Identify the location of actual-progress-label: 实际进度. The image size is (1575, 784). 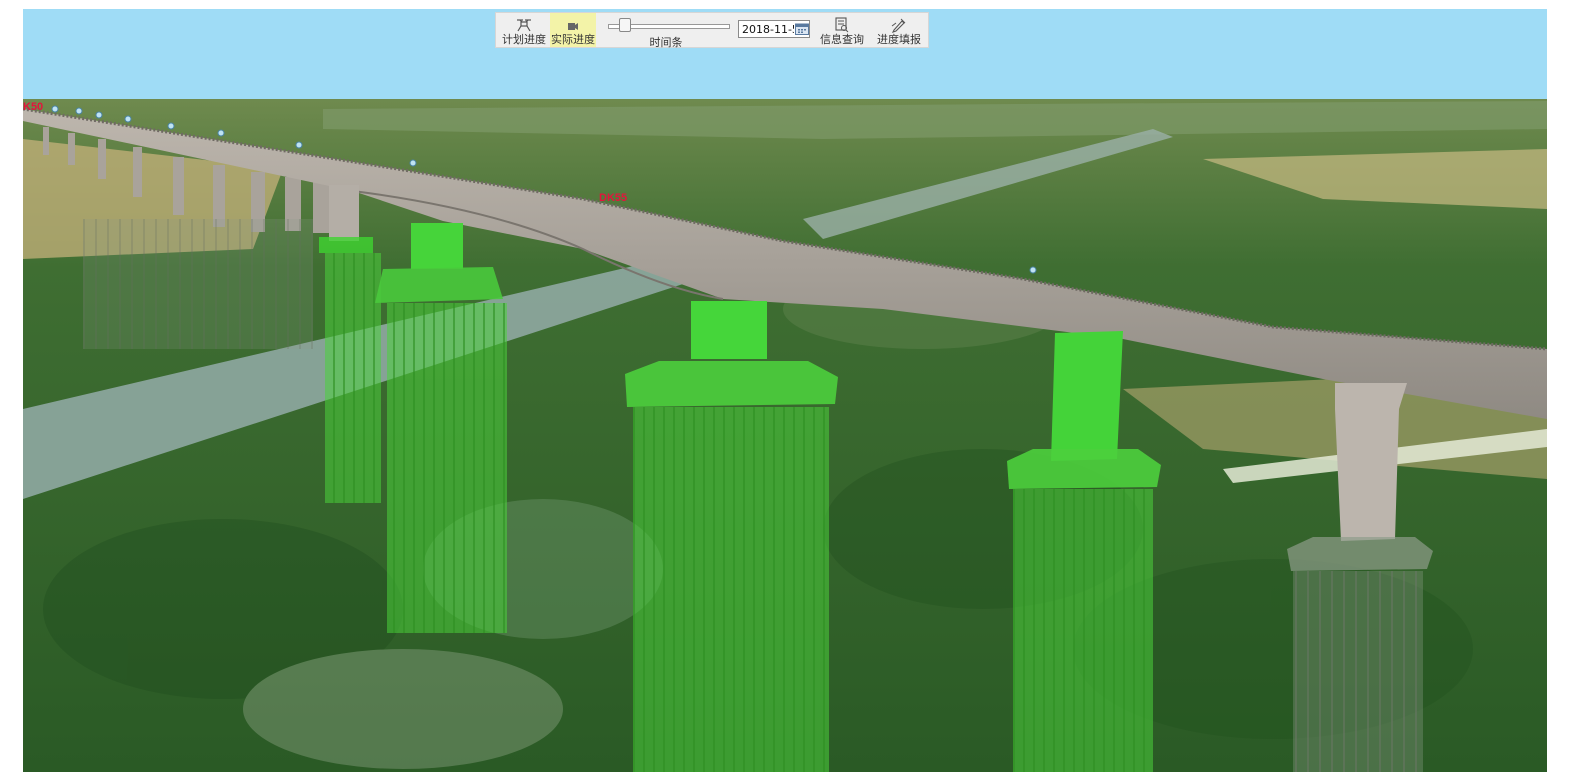
(573, 39).